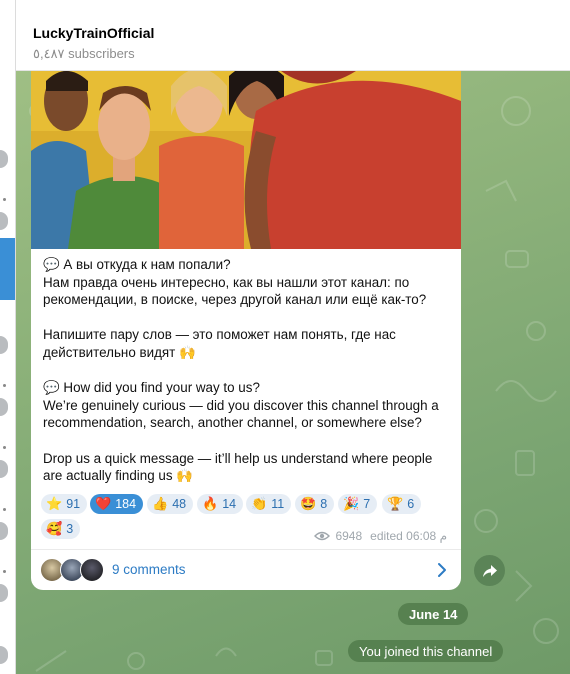 This screenshot has height=674, width=570. I want to click on reaction-count: 14, so click(229, 504).